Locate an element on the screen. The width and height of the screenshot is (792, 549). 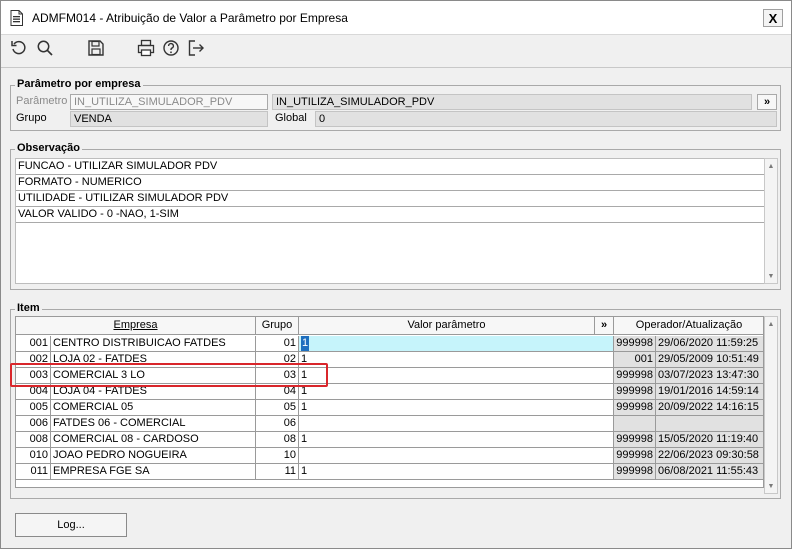
observacao-line: FUNCAO - UTILIZAR SIMULADOR PDV is located at coordinates (394, 167).